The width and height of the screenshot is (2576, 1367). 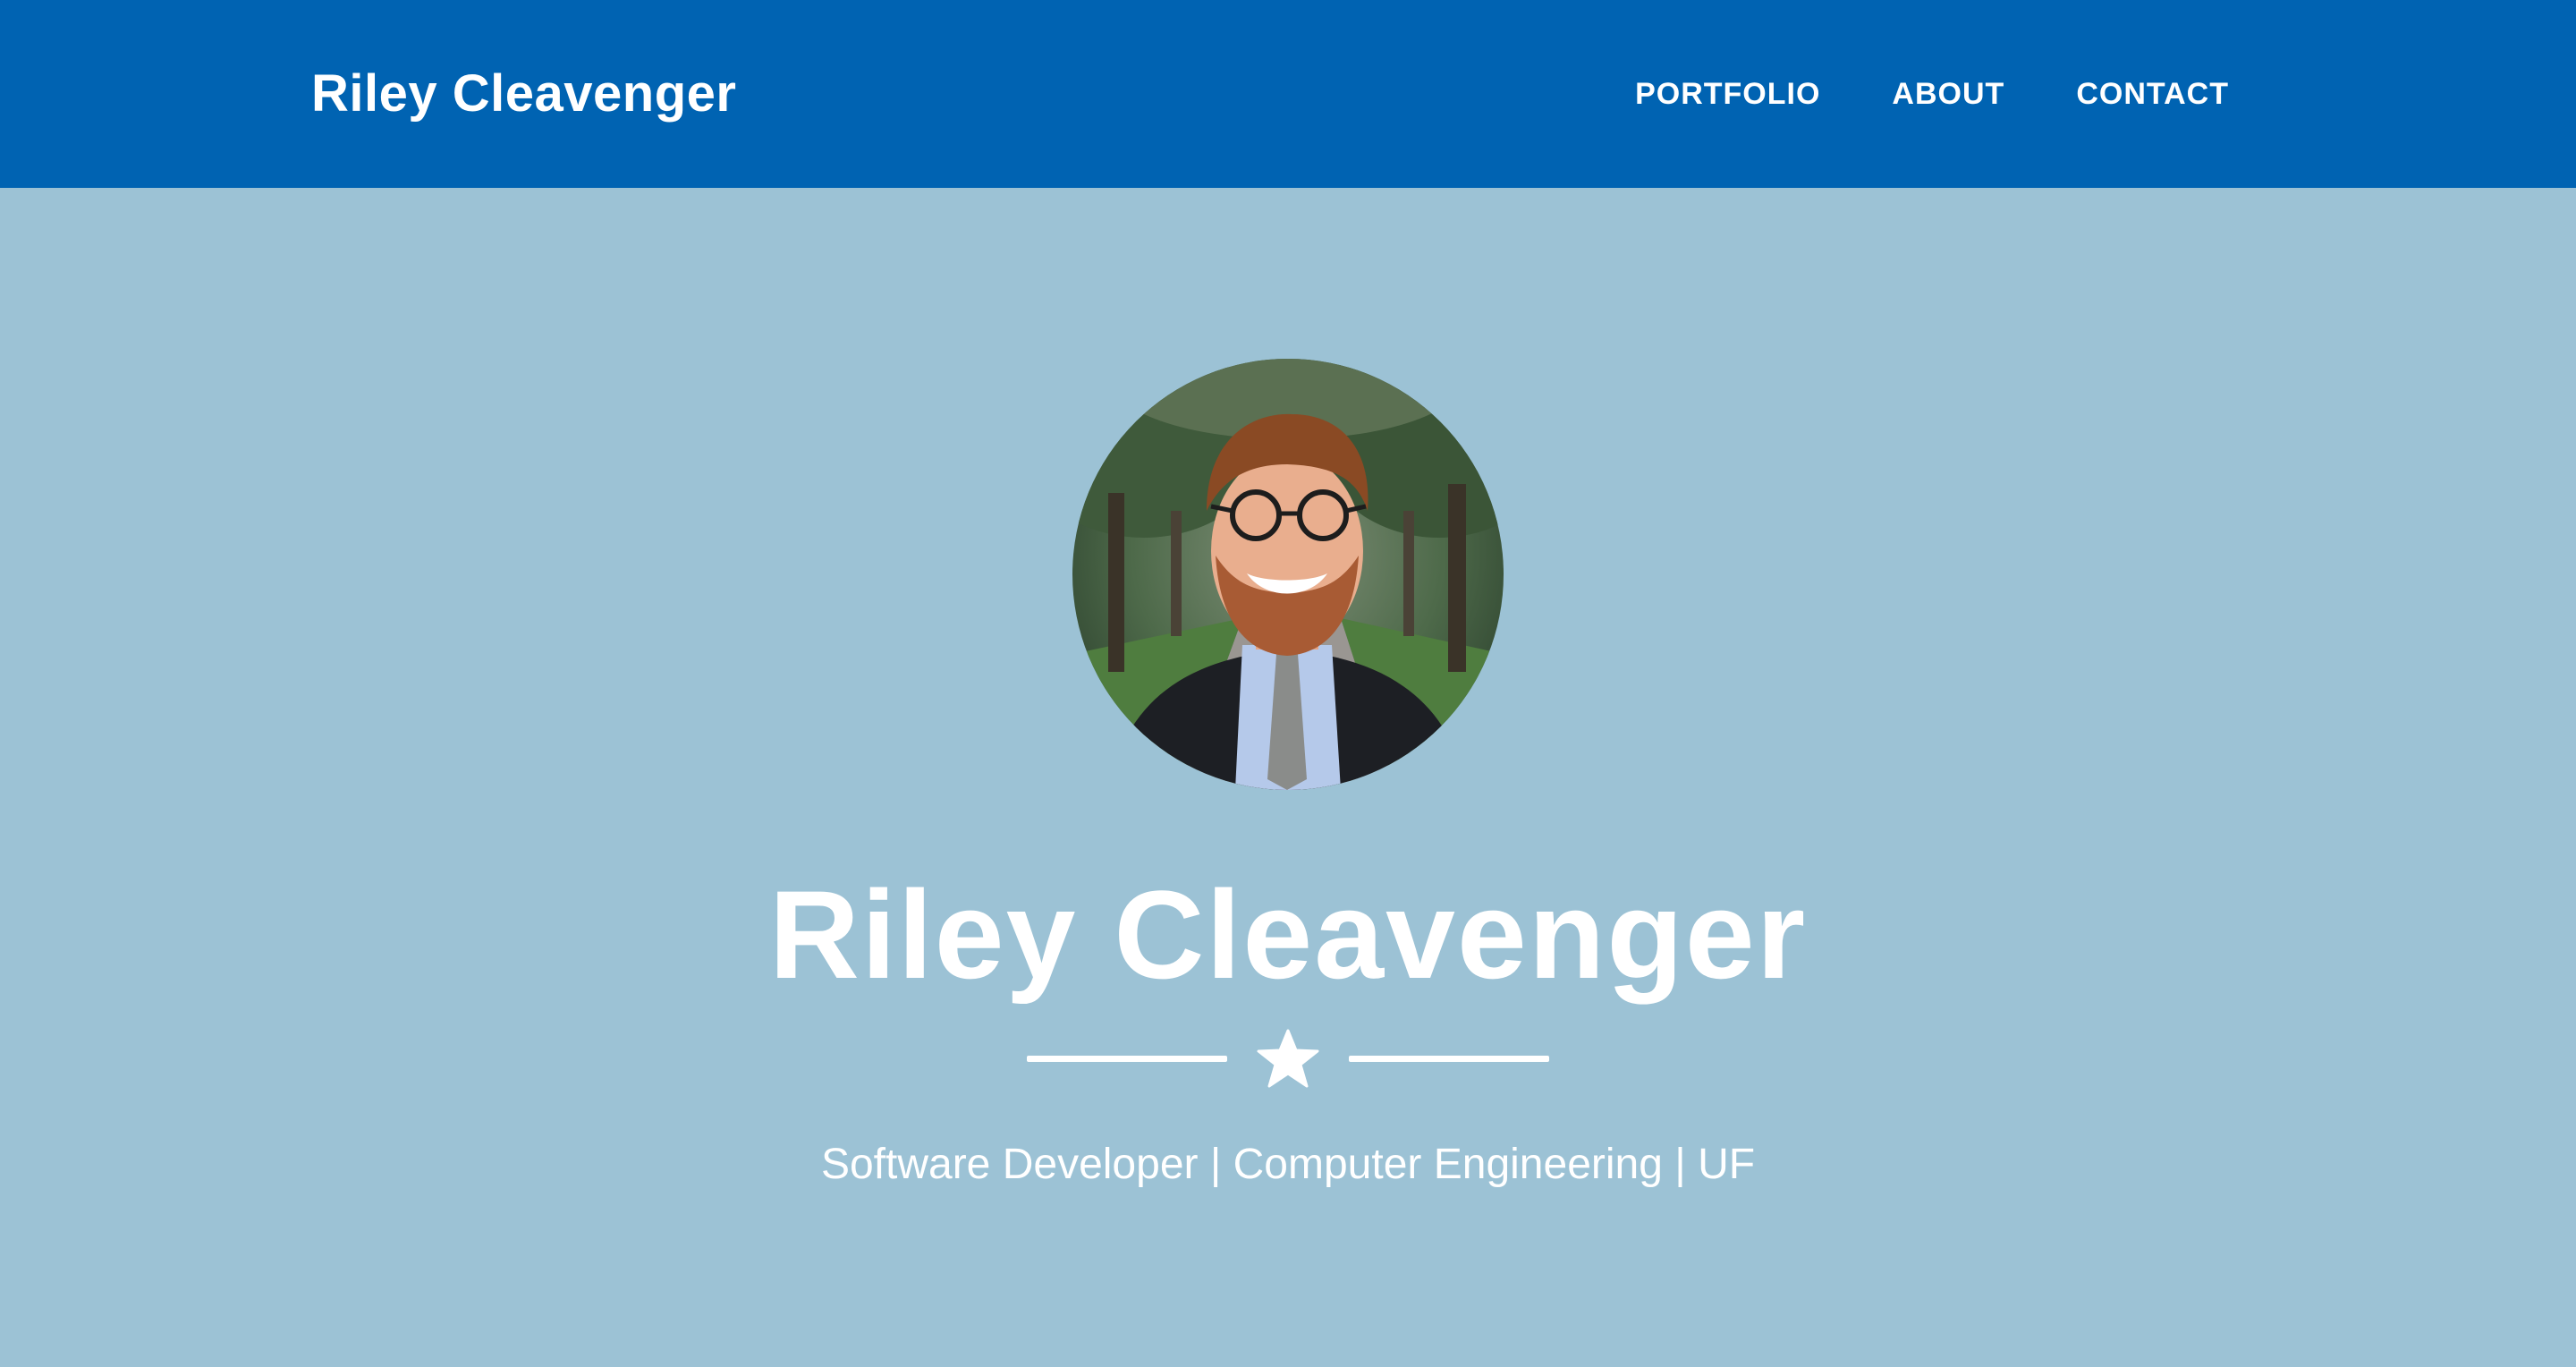 I want to click on nav-about: ABOUT, so click(x=1948, y=94).